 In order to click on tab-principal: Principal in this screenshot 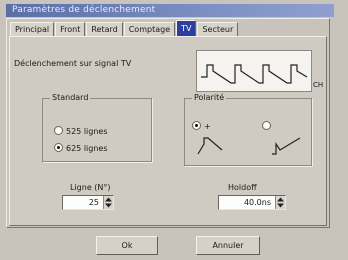, I will do `click(32, 29)`.